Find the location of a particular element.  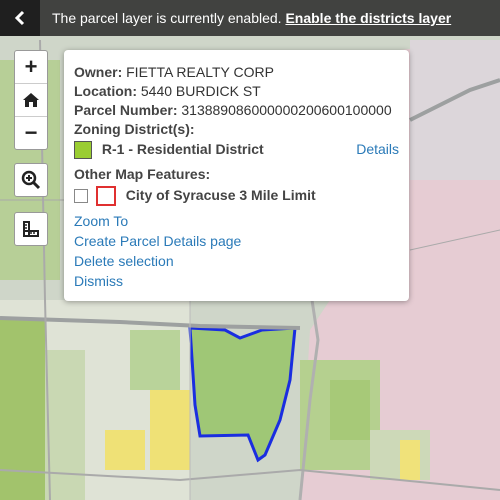

zoom-controls: + − is located at coordinates (31, 100).